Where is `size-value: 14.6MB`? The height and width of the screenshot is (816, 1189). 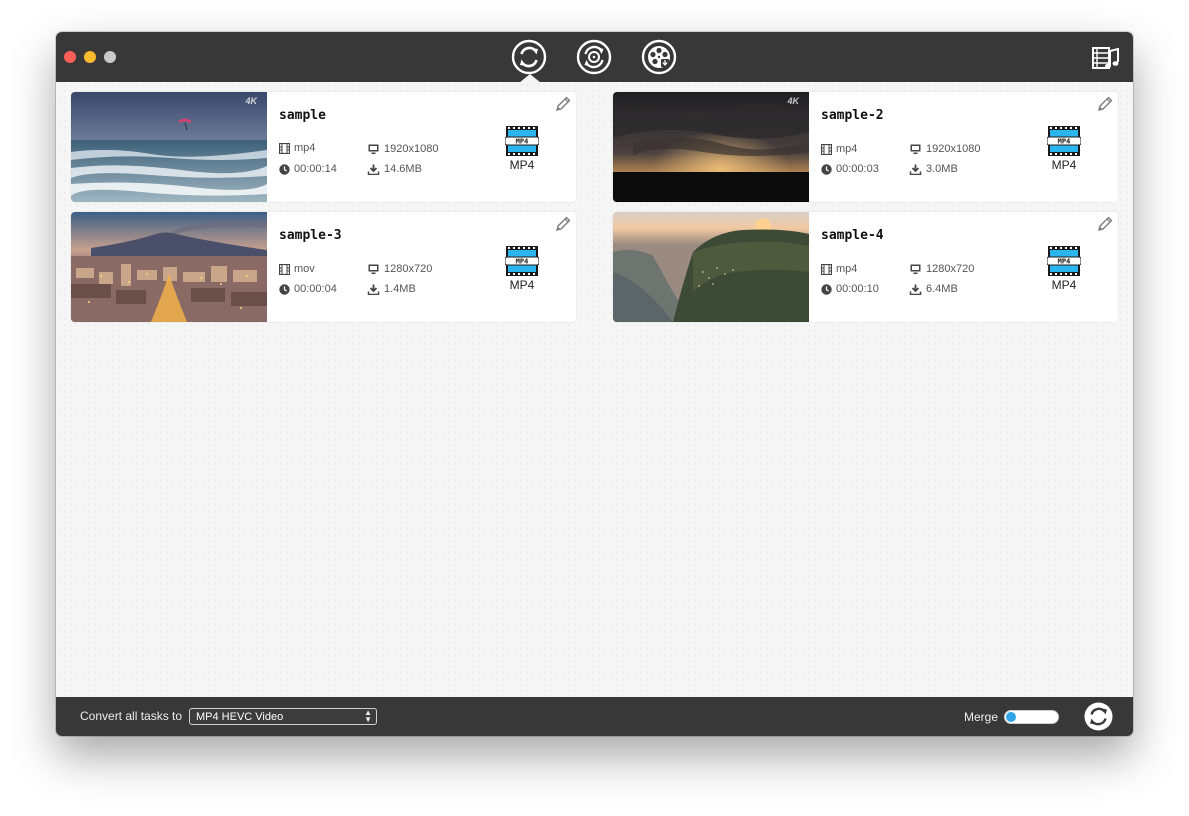 size-value: 14.6MB is located at coordinates (403, 169).